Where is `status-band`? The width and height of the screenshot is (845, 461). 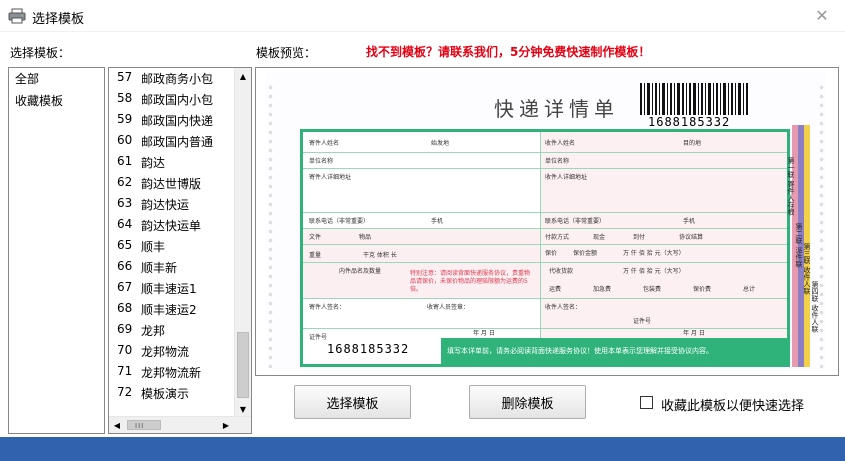 status-band is located at coordinates (422, 449).